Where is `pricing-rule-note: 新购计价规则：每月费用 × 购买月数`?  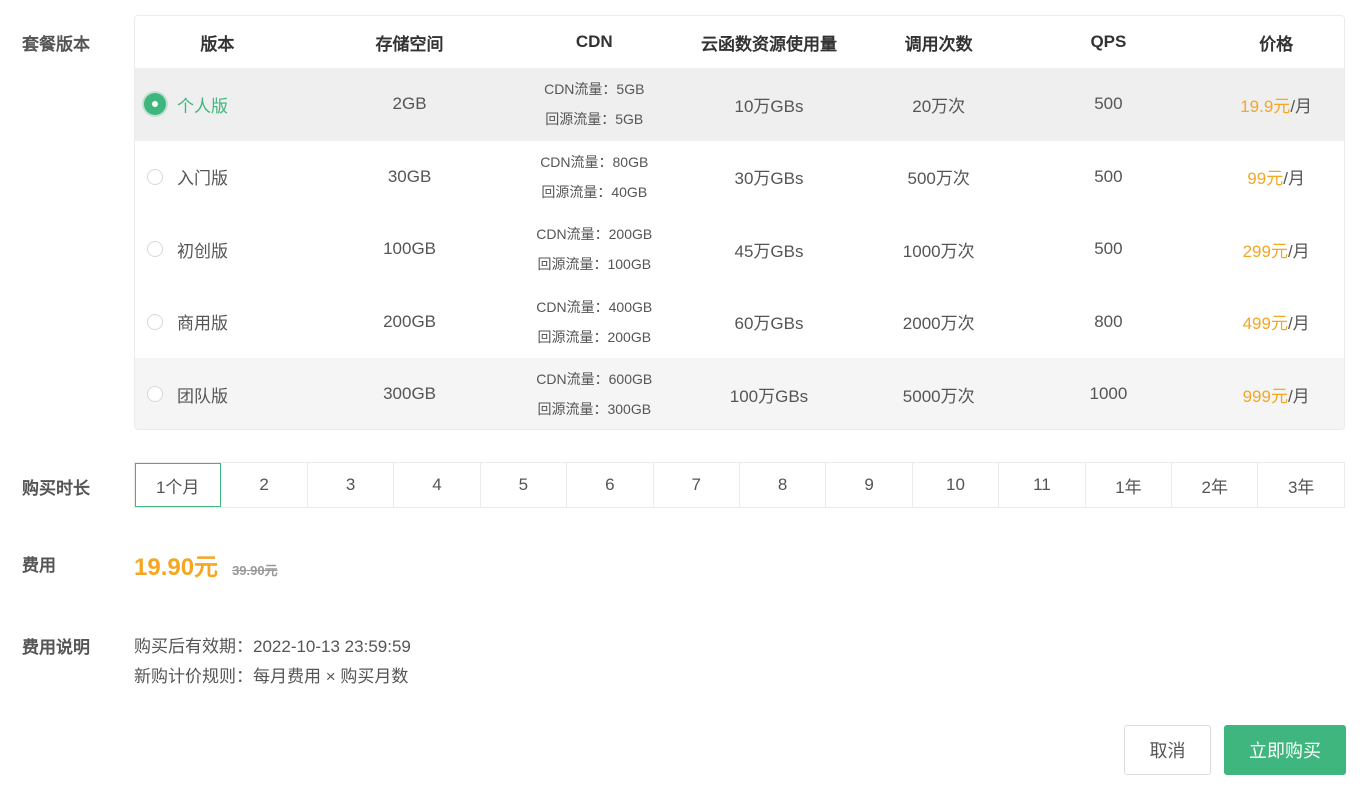 pricing-rule-note: 新购计价规则：每月费用 × 购买月数 is located at coordinates (271, 676).